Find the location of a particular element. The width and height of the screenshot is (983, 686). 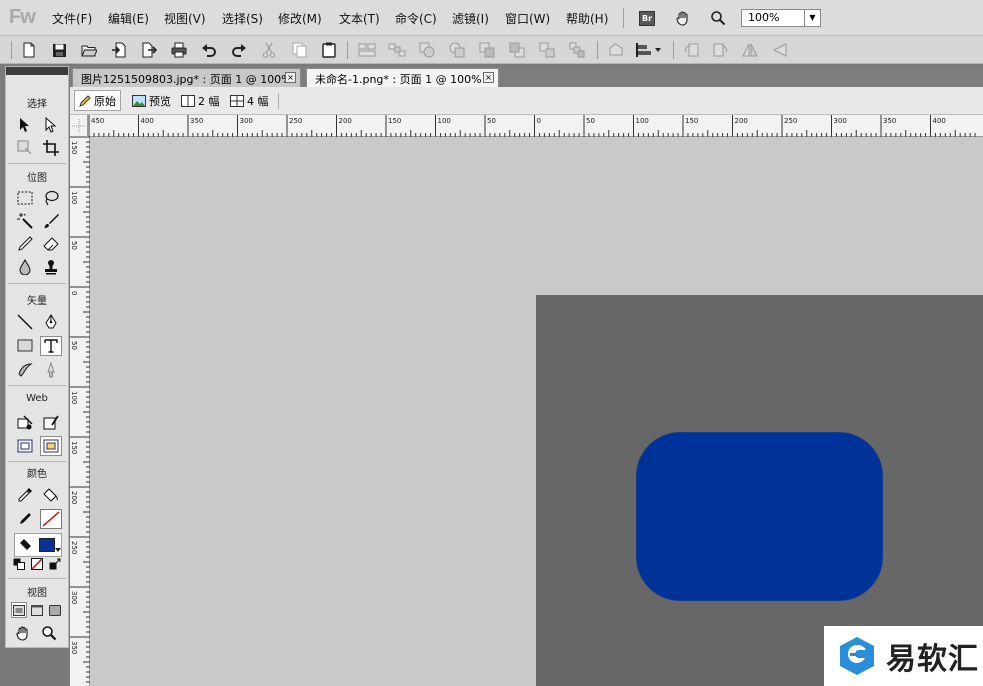

ruler-label: 100 is located at coordinates (642, 121).